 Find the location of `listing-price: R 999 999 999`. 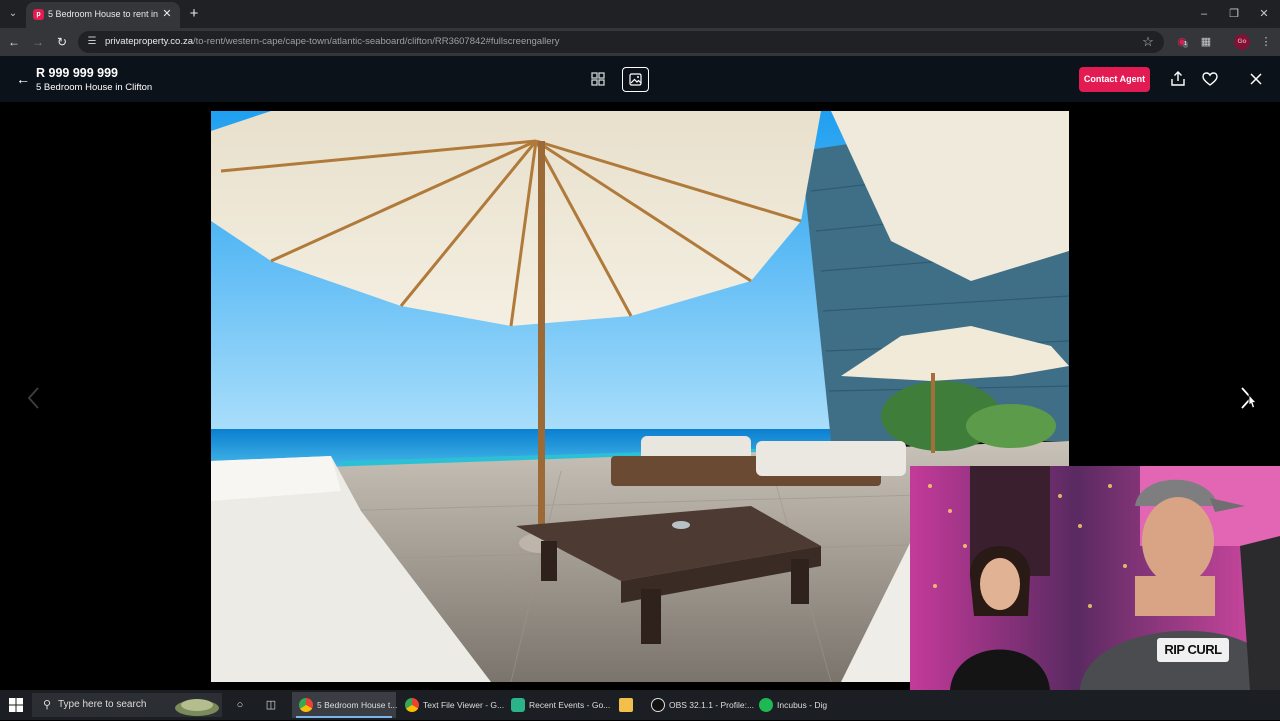

listing-price: R 999 999 999 is located at coordinates (77, 73).